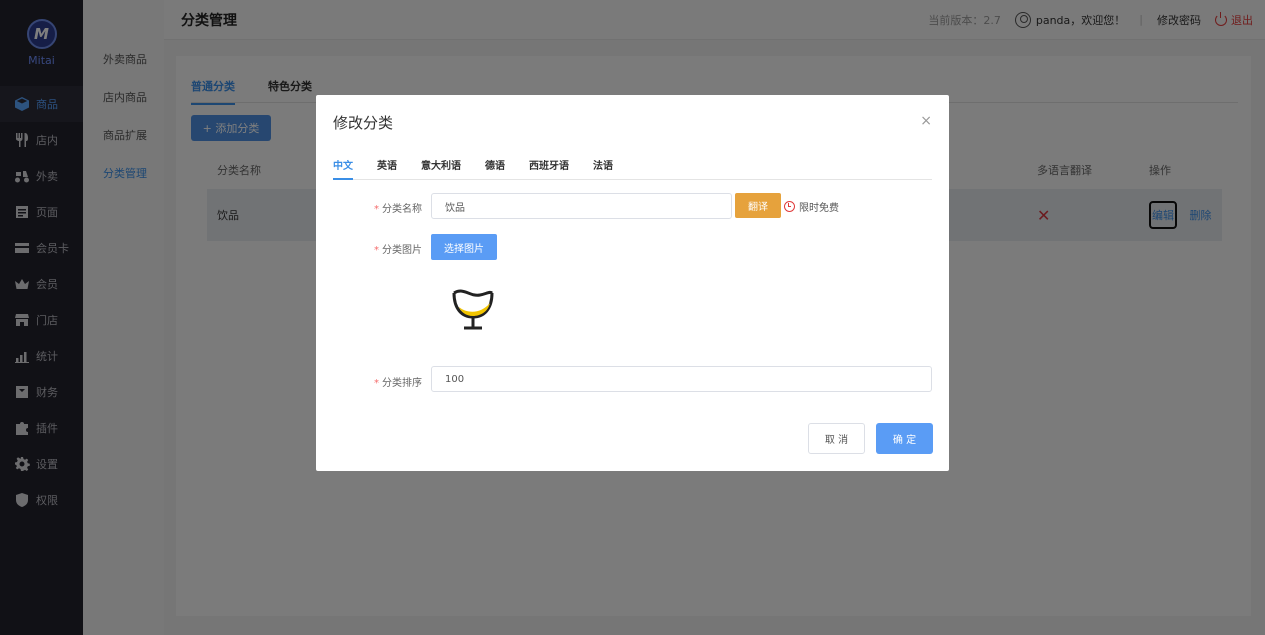 The image size is (1265, 635). Describe the element at coordinates (464, 247) in the screenshot. I see `choose-image-button: 选择图片` at that location.